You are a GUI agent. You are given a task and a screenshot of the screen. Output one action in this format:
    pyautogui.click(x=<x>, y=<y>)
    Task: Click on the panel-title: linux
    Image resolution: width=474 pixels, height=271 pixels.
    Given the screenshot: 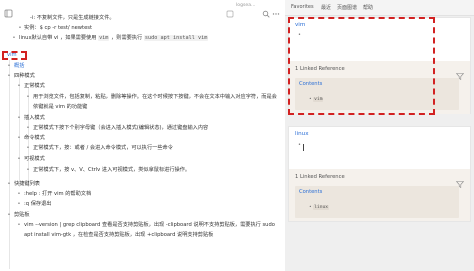 What is the action you would take?
    pyautogui.click(x=302, y=134)
    